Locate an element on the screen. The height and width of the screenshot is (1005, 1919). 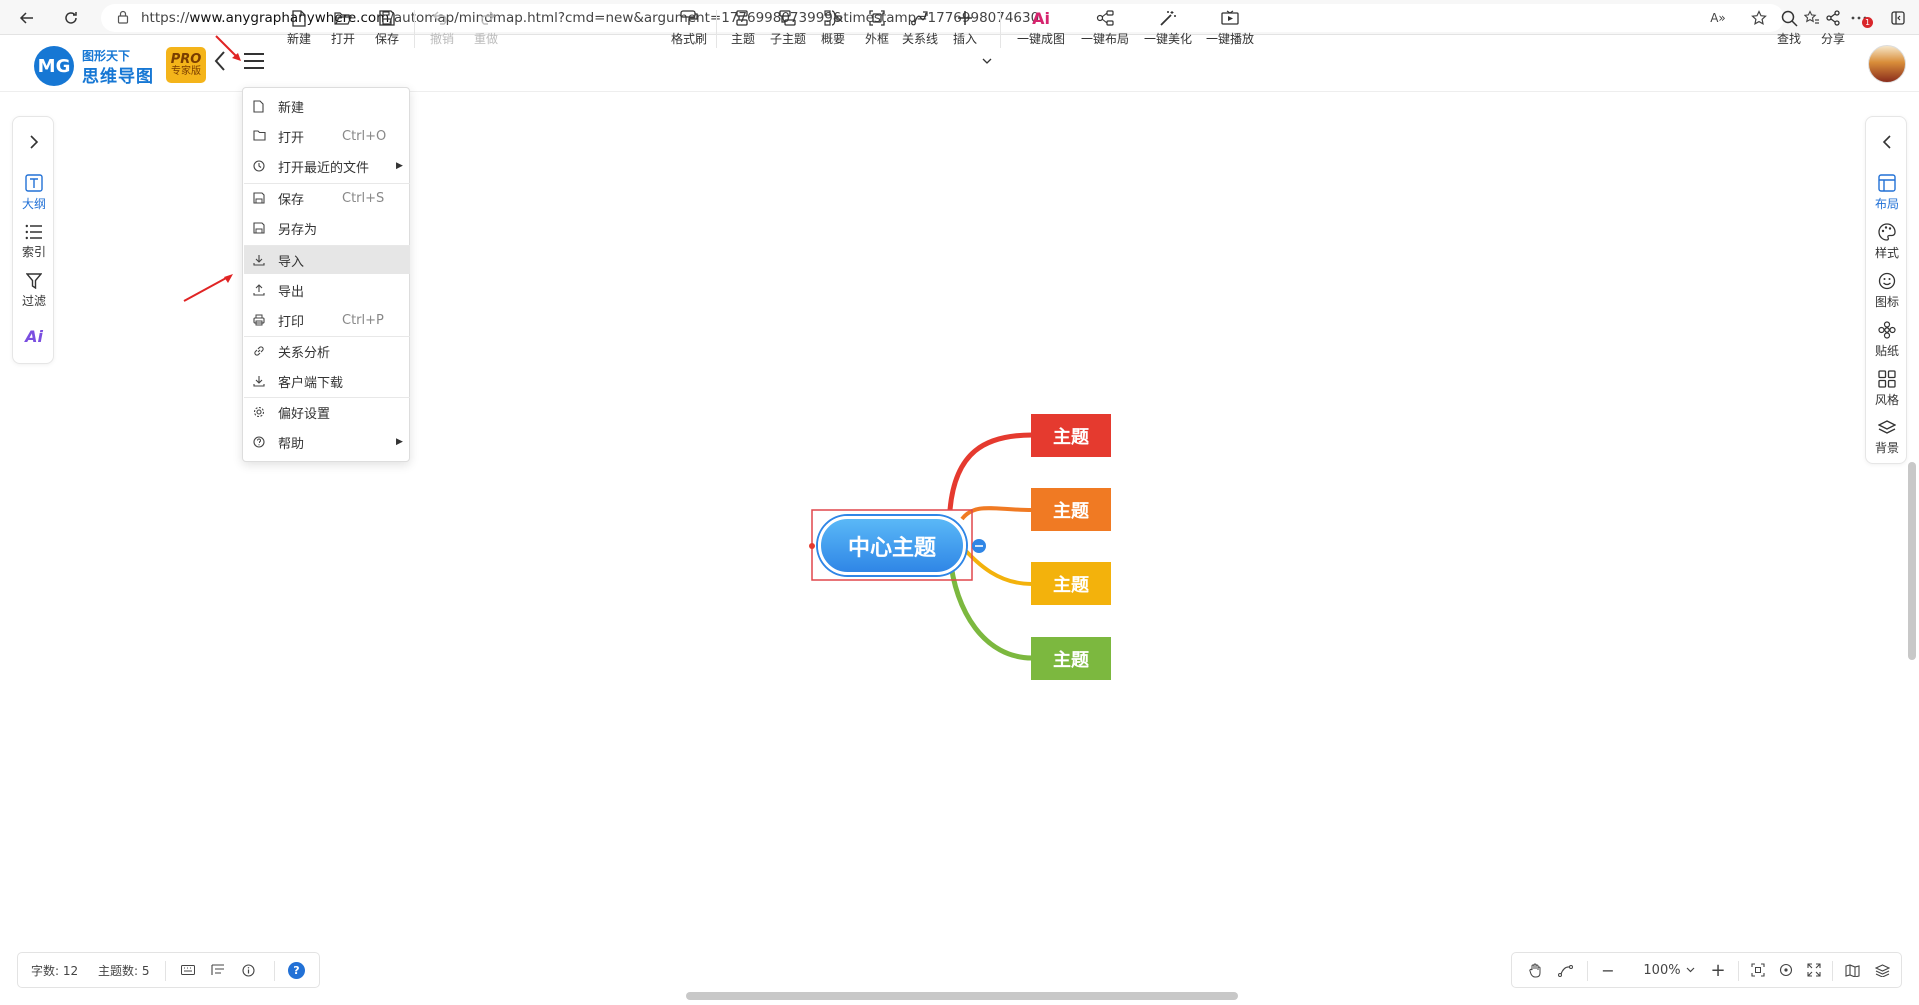
menu-item-label: 打印 is located at coordinates (291, 322).